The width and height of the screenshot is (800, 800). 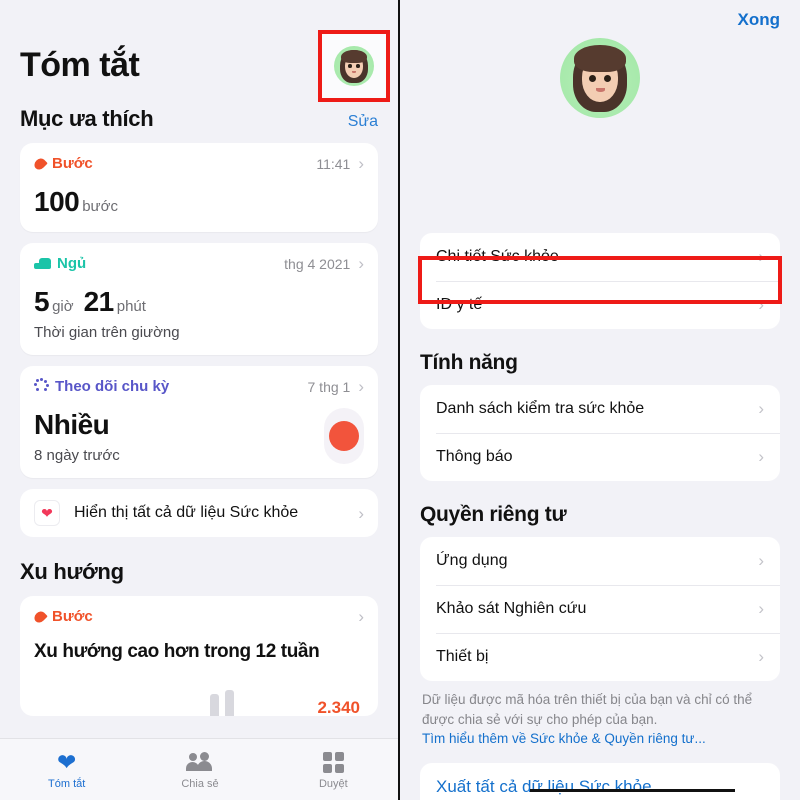 What do you see at coordinates (40, 164) in the screenshot?
I see `flame-icon` at bounding box center [40, 164].